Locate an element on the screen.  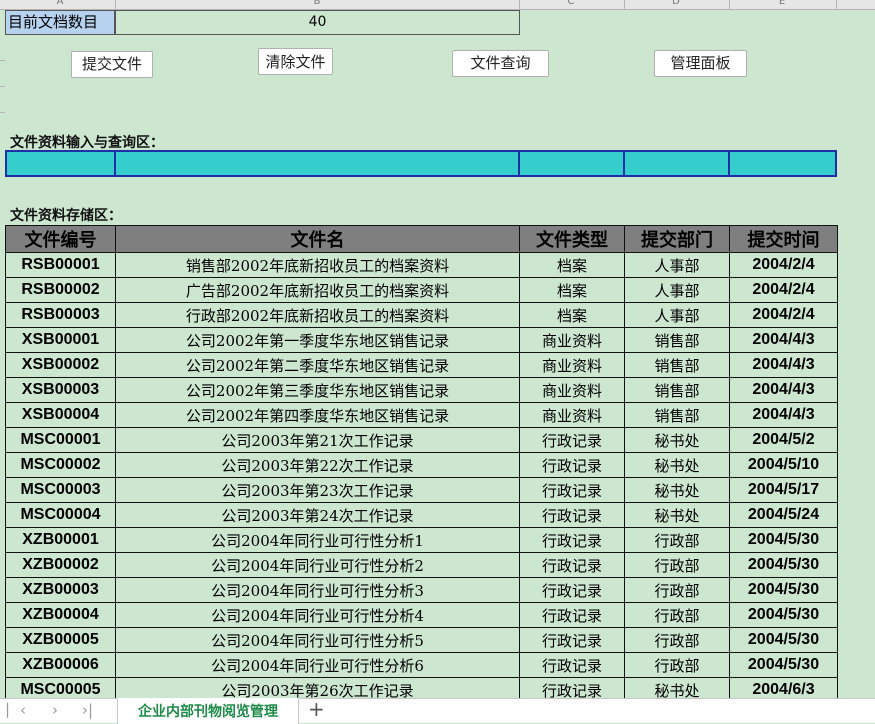
submit-time-input is located at coordinates (782, 163).